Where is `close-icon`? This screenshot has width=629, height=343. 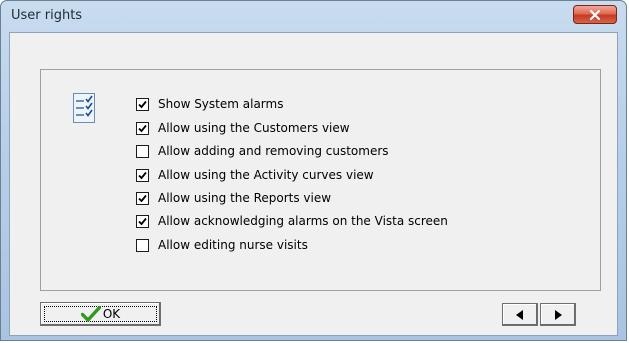
close-icon is located at coordinates (595, 14).